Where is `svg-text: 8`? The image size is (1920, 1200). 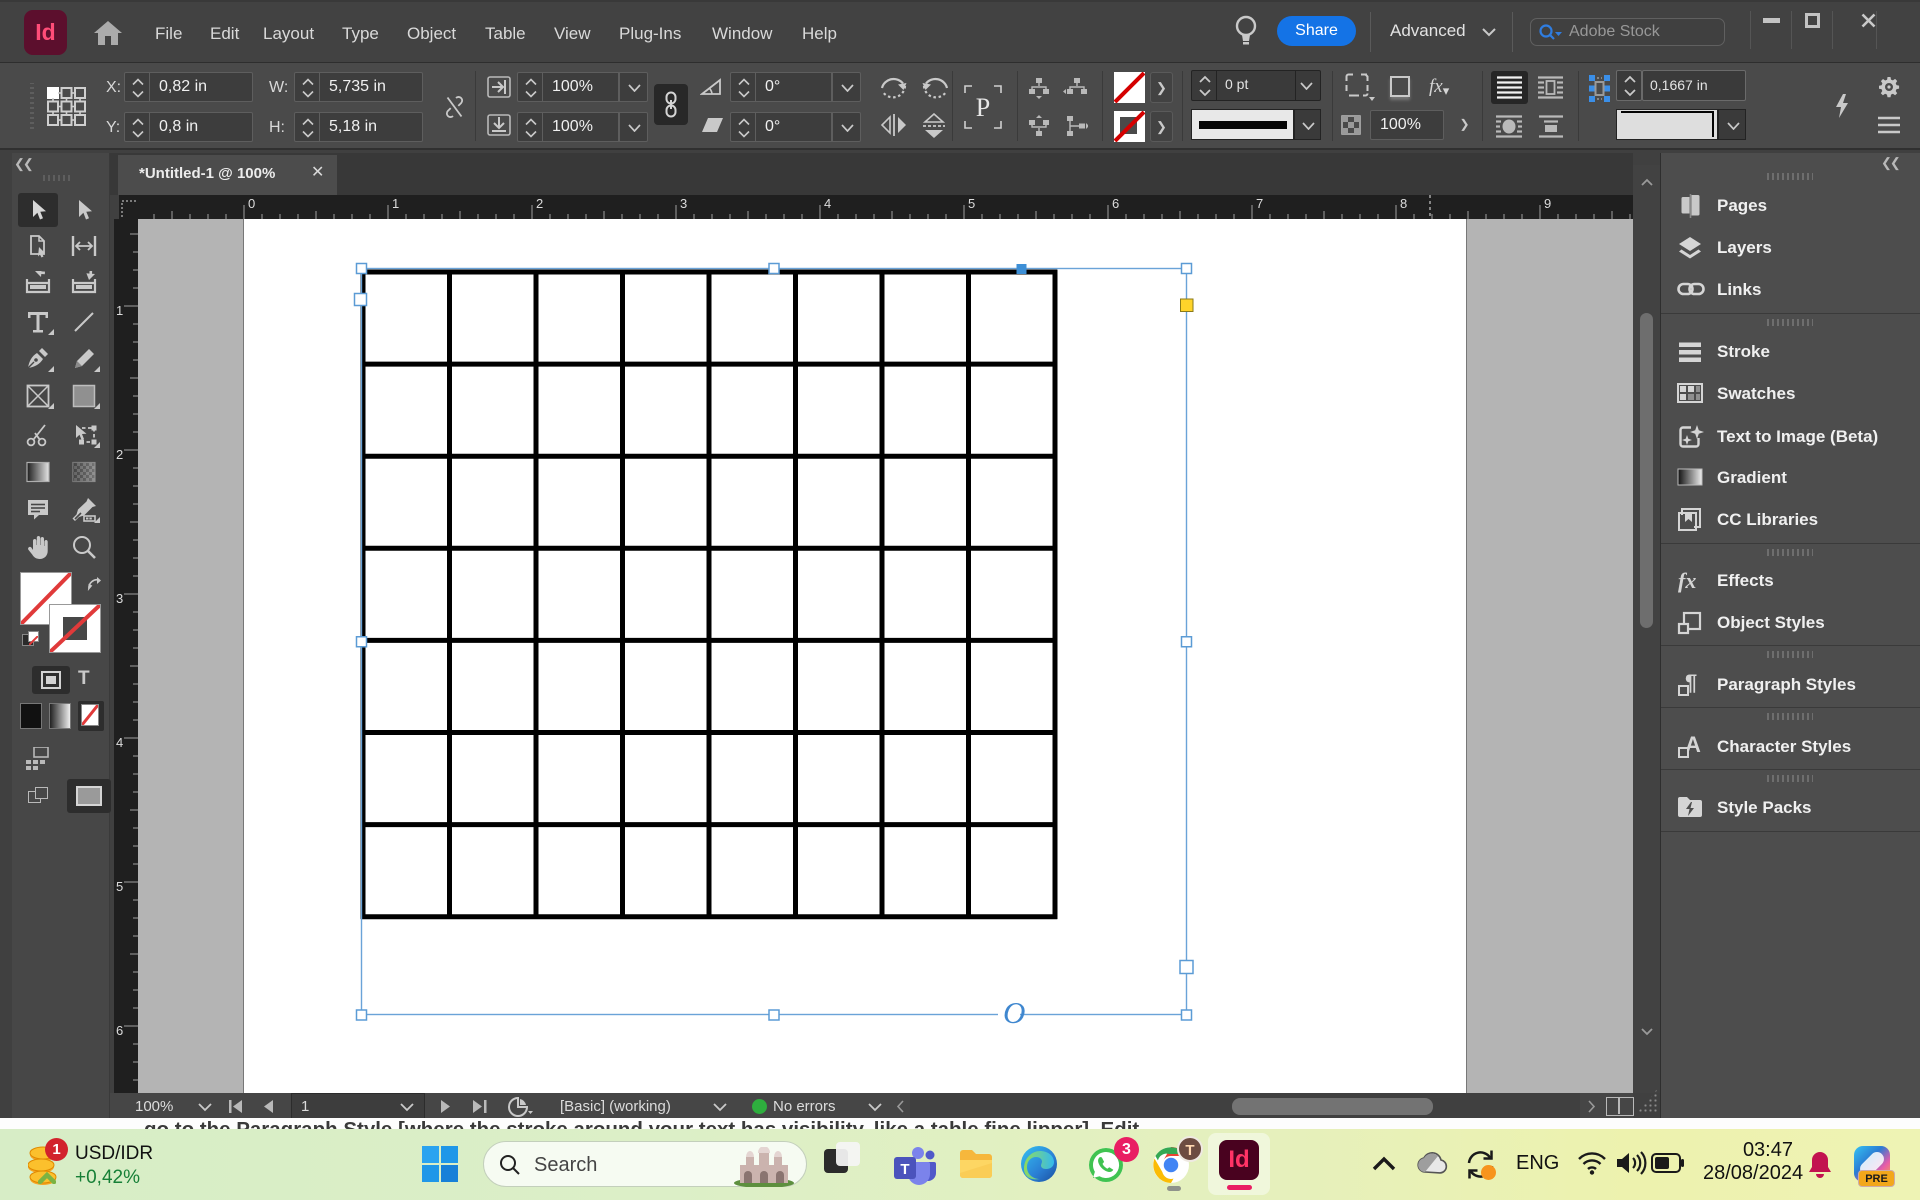 svg-text: 8 is located at coordinates (1403, 203).